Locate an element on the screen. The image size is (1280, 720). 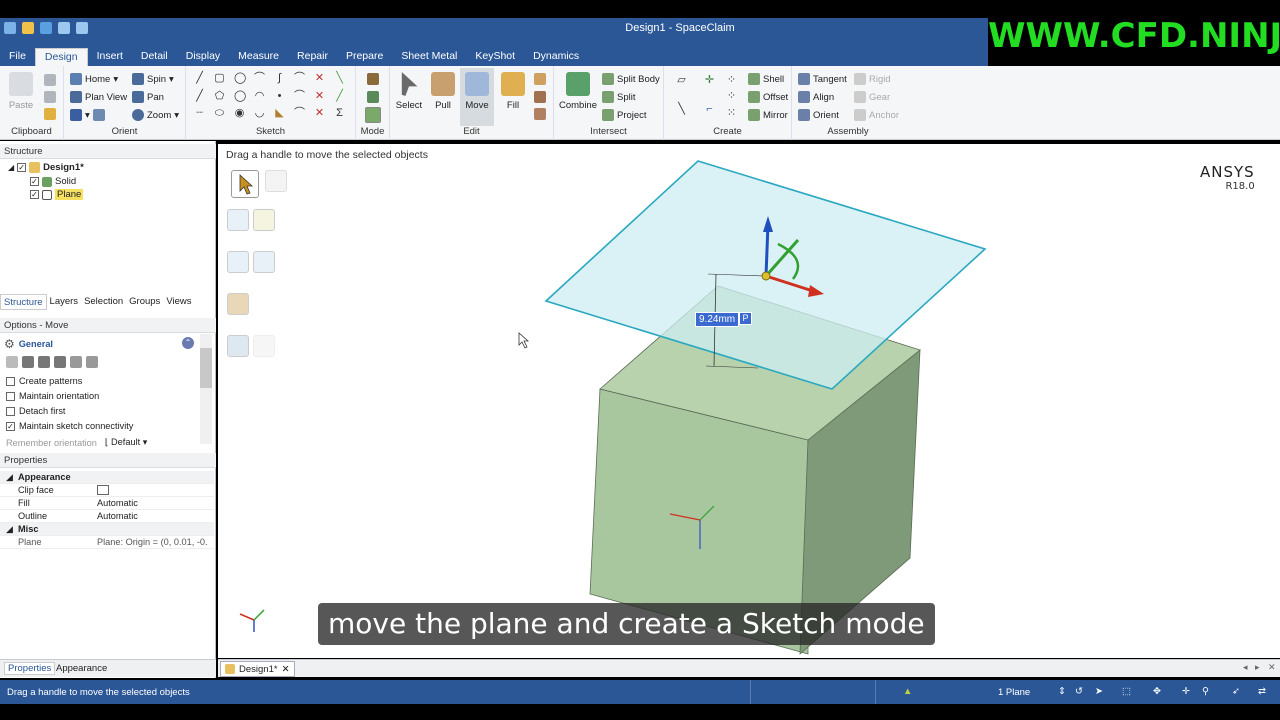
select-mode-icon: ➤ is located at coordinates (1099, 691).